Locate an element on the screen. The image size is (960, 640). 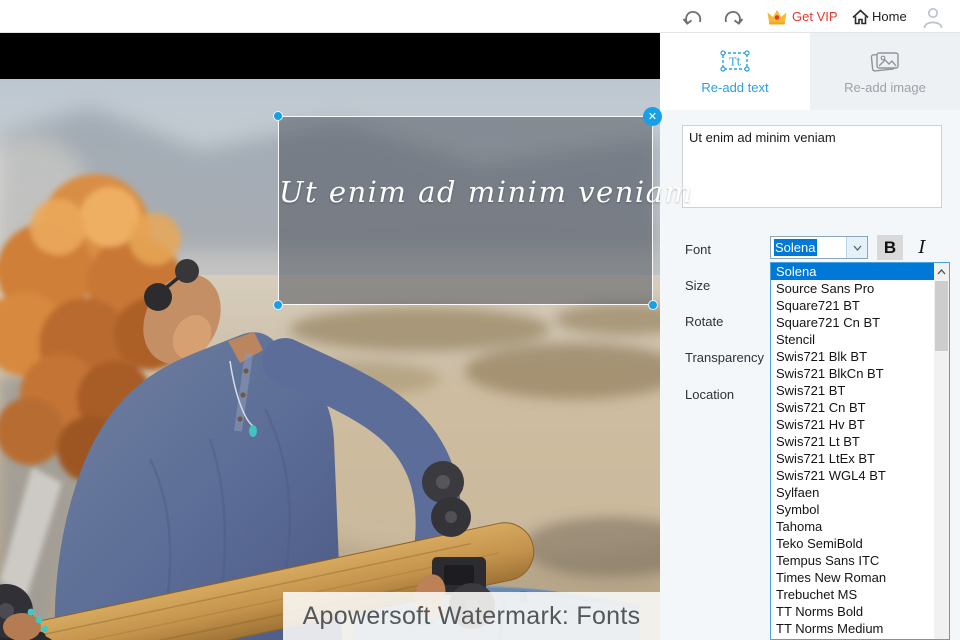
tab-readd-image: Re-add image is located at coordinates (885, 71).